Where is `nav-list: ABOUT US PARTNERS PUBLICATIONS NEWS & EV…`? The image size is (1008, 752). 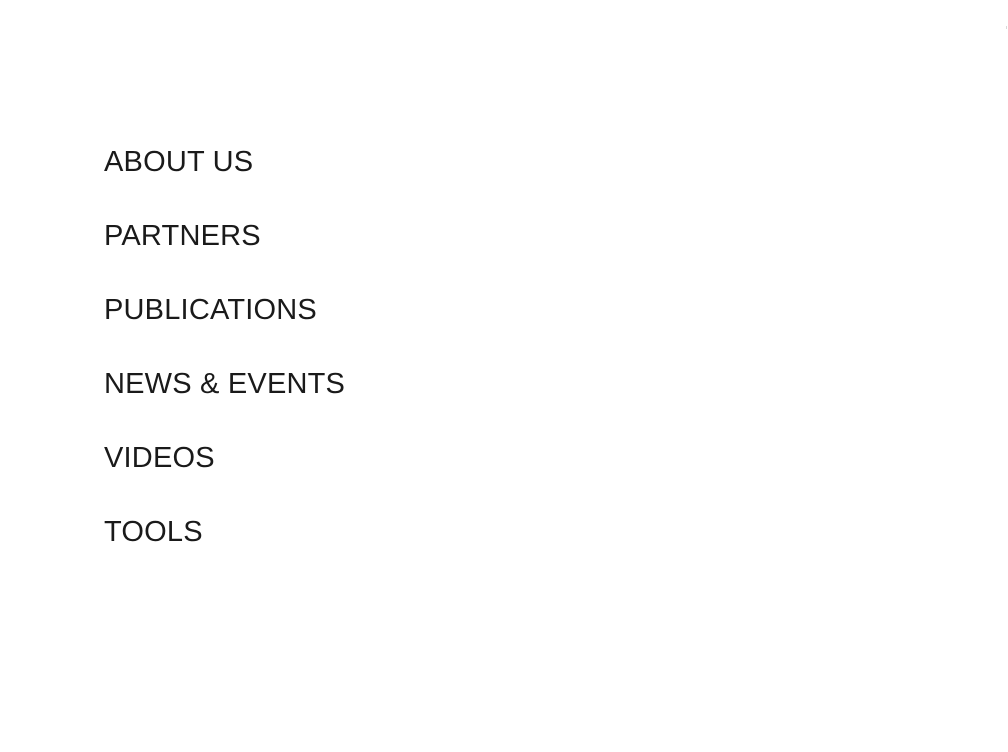 nav-list: ABOUT US PARTNERS PUBLICATIONS NEWS & EV… is located at coordinates (224, 367).